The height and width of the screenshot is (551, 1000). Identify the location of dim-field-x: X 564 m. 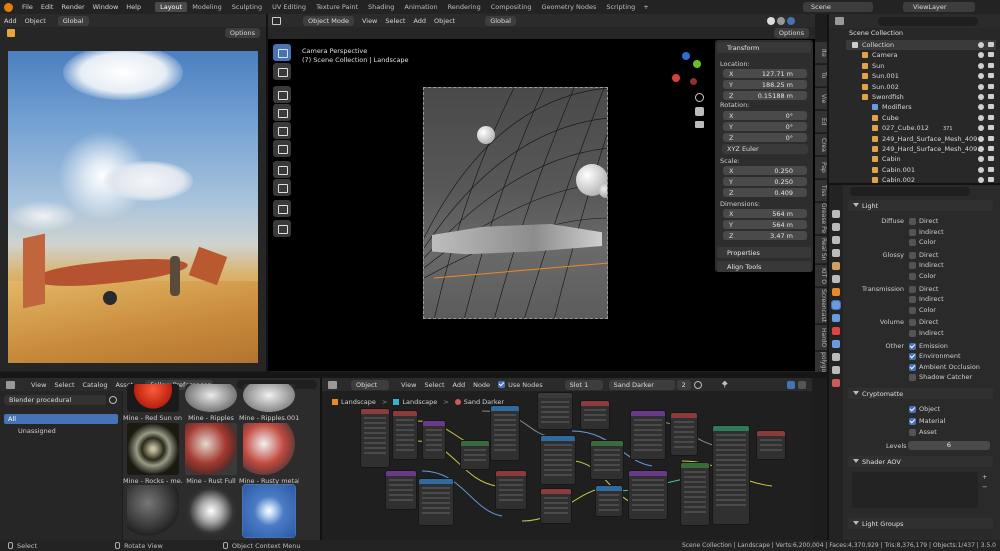
(765, 213).